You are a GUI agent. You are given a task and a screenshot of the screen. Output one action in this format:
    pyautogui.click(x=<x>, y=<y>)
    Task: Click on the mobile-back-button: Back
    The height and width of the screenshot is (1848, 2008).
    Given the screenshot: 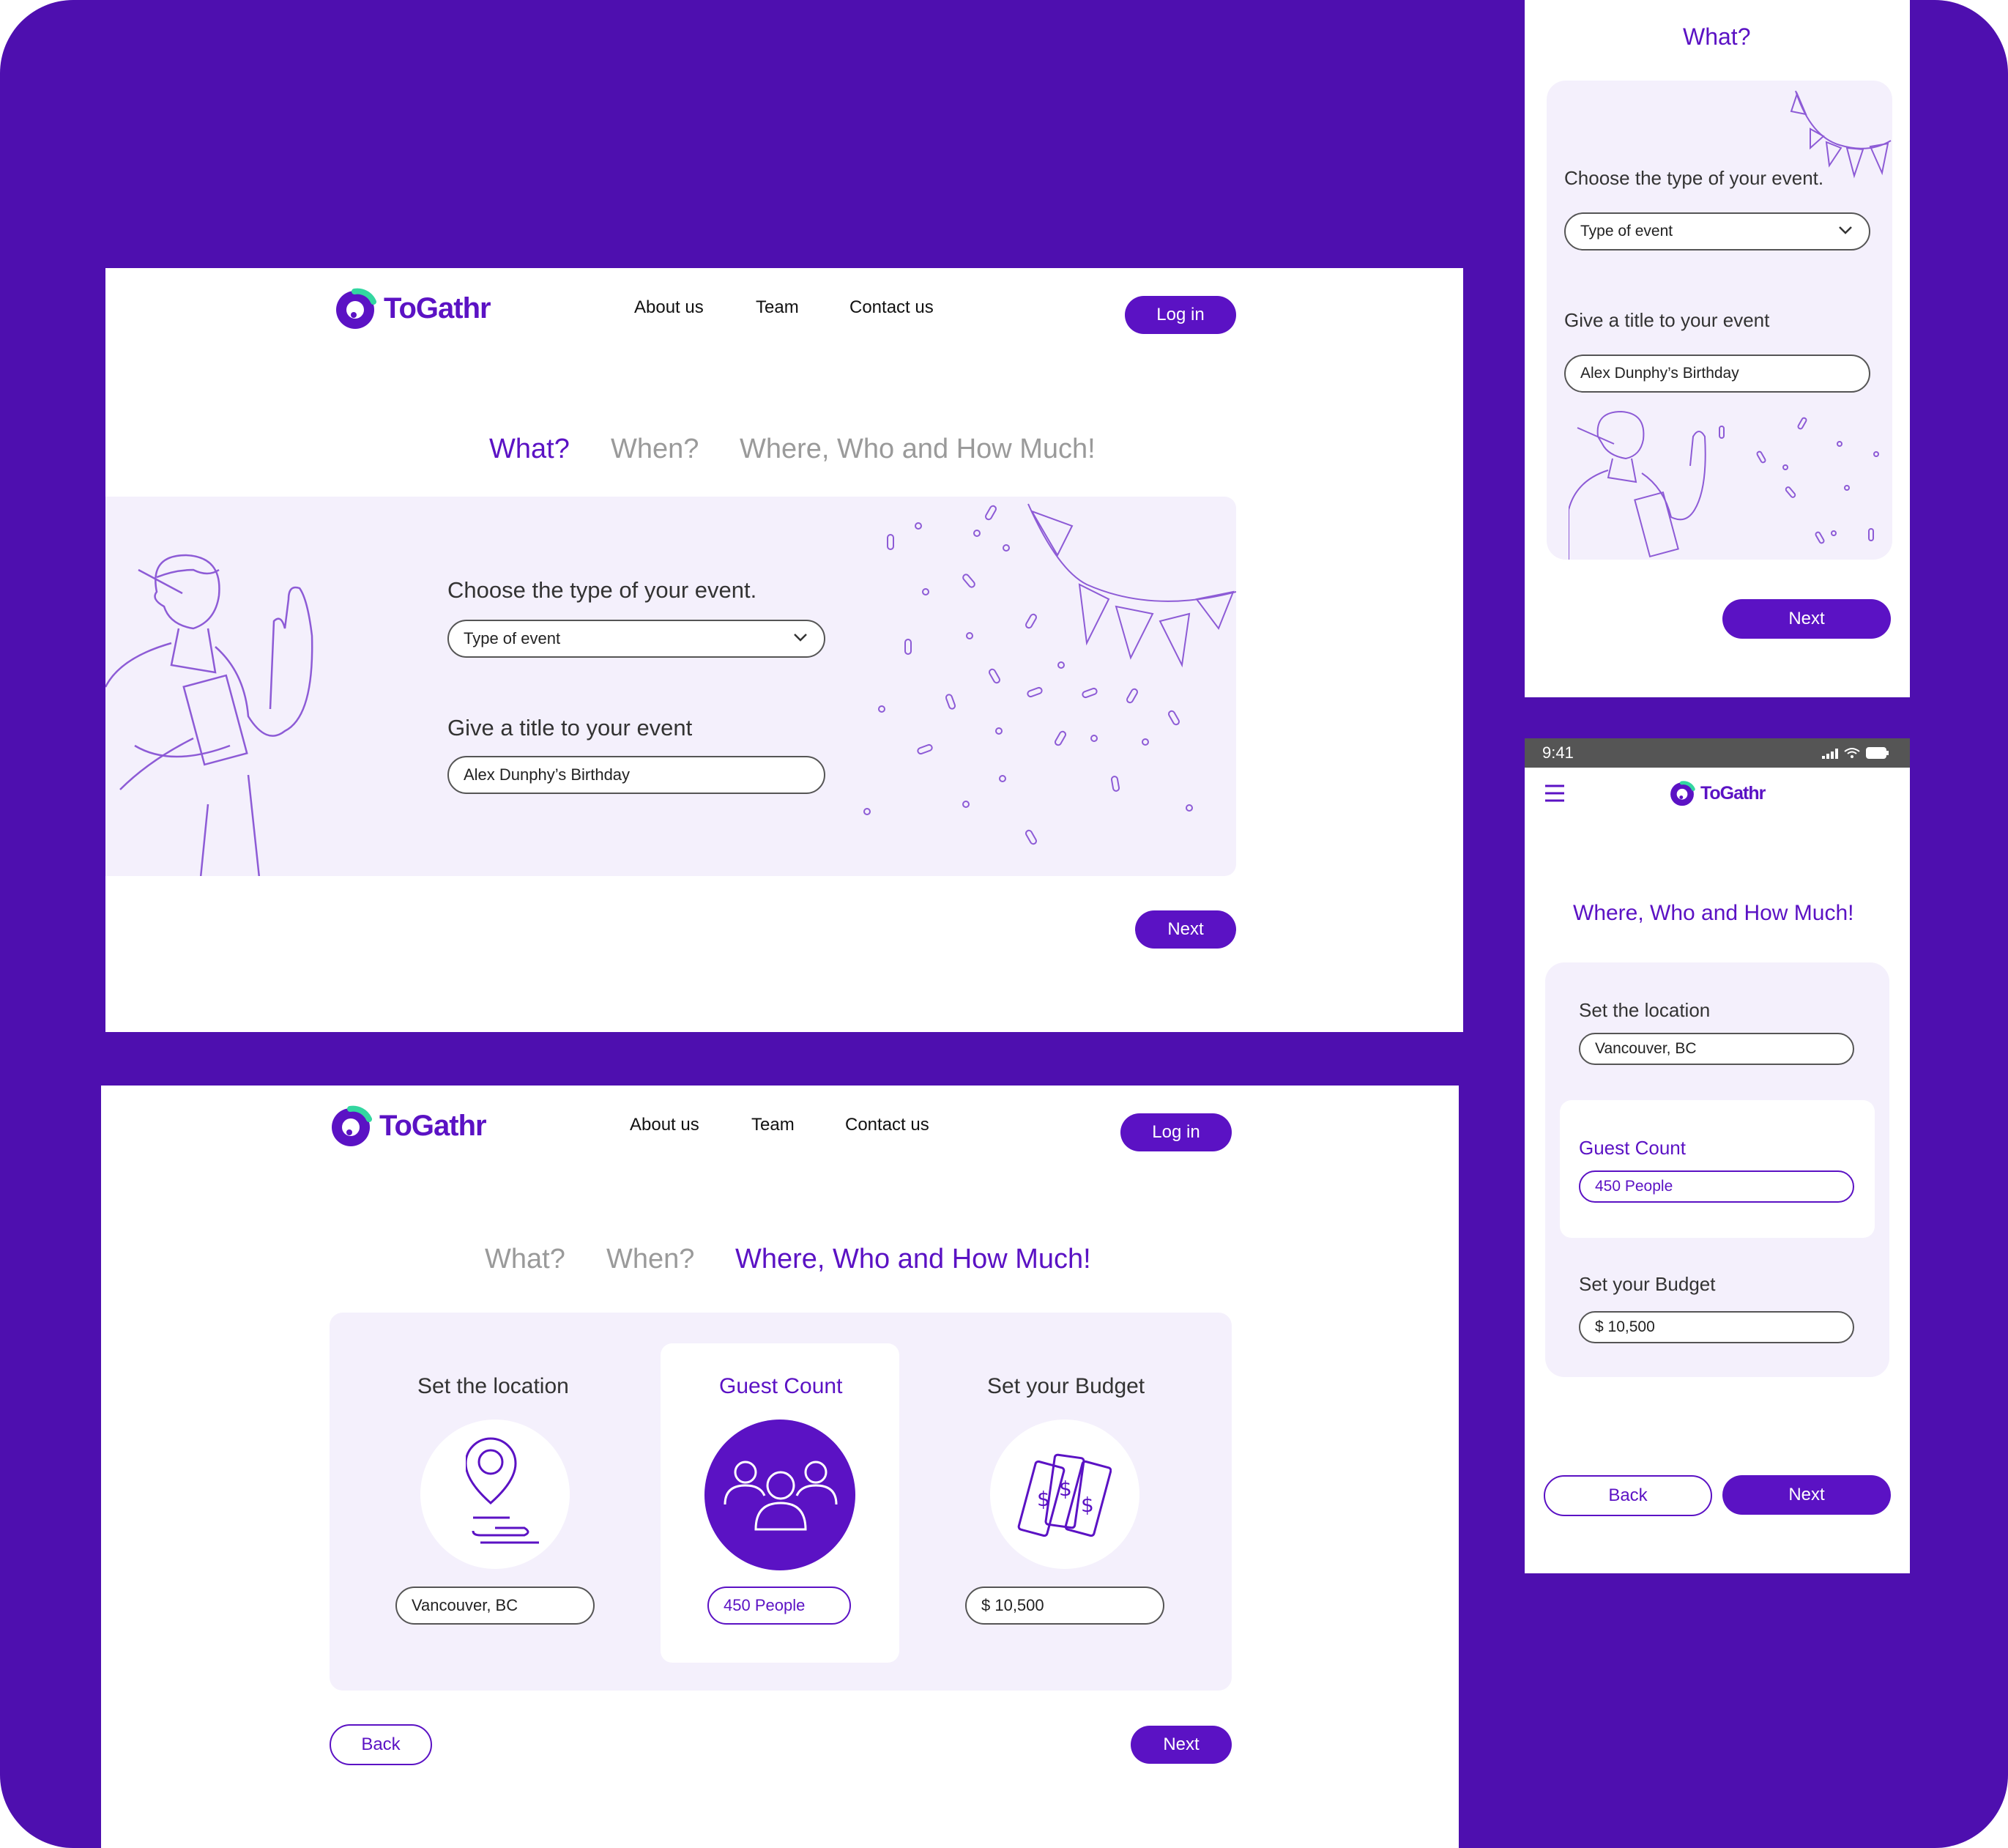 What is the action you would take?
    pyautogui.click(x=1628, y=1495)
    